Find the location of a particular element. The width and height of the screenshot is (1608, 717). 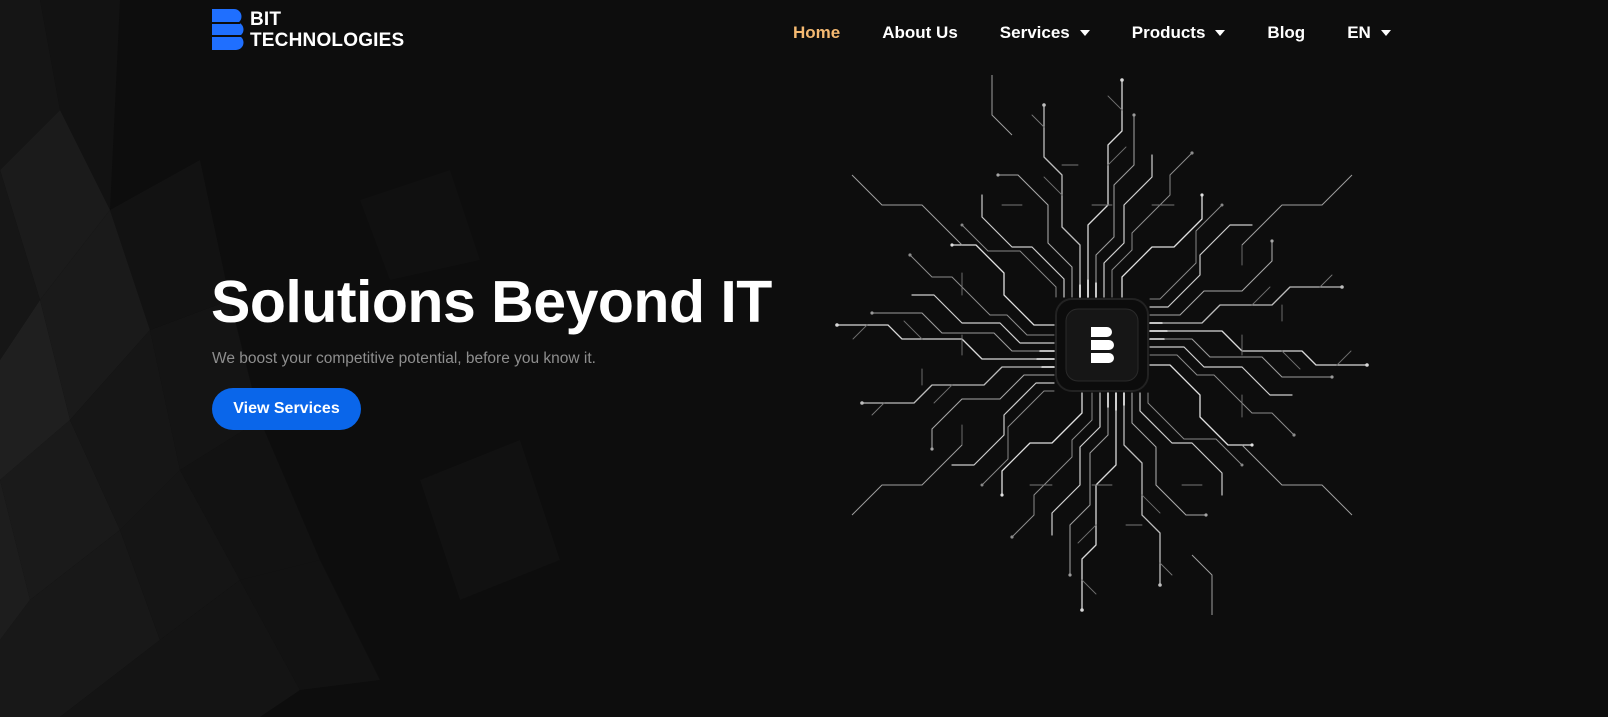

nav-home: Home is located at coordinates (816, 33).